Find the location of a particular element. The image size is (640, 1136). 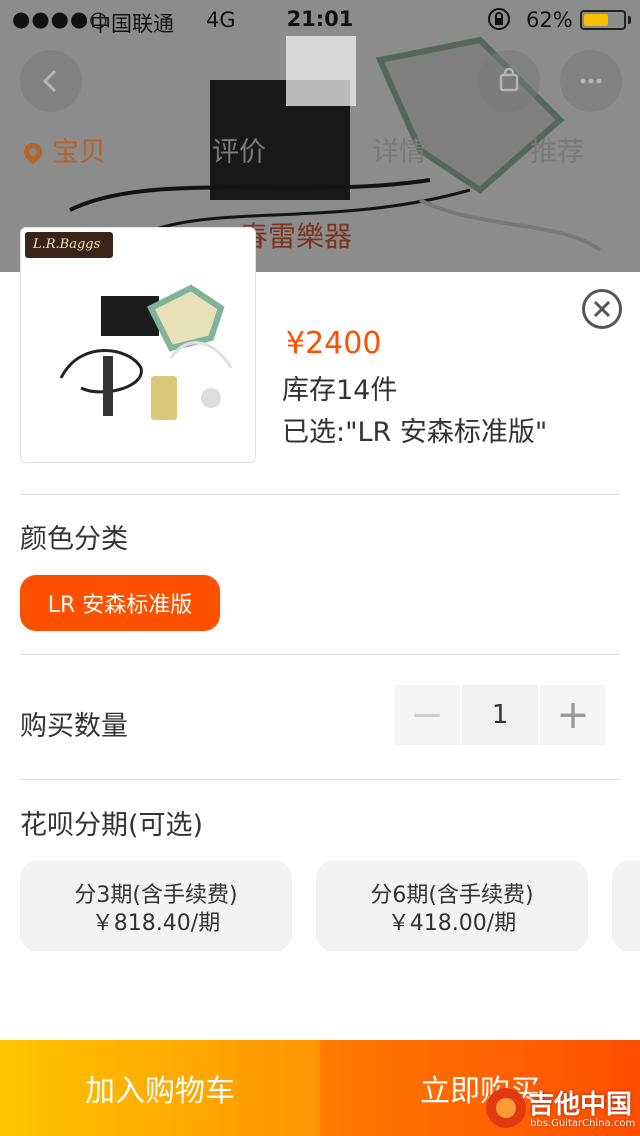

battery-icon is located at coordinates (603, 20).